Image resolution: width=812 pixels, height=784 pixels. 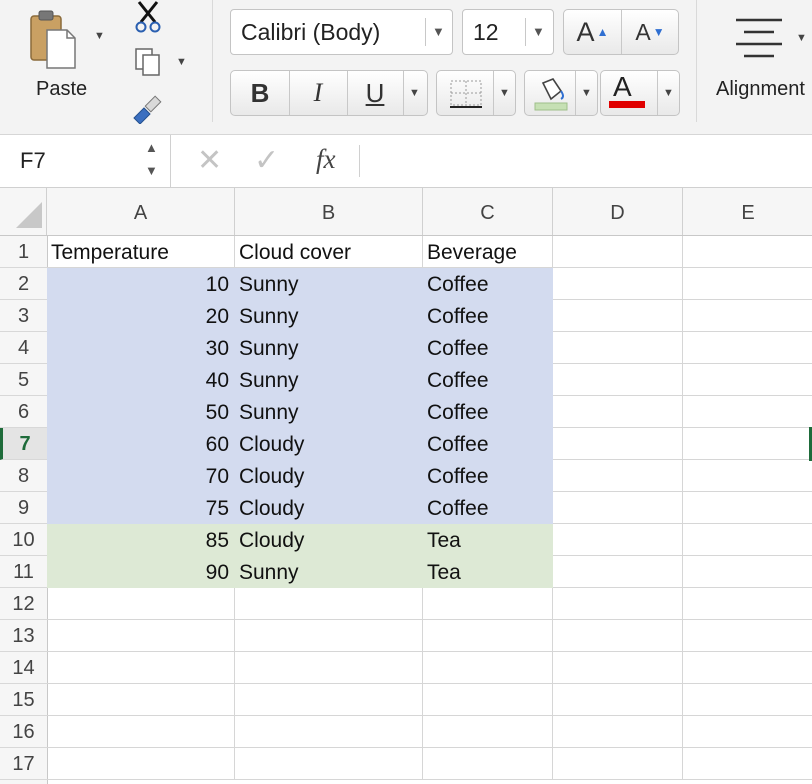 I want to click on cell-b12, so click(x=329, y=604).